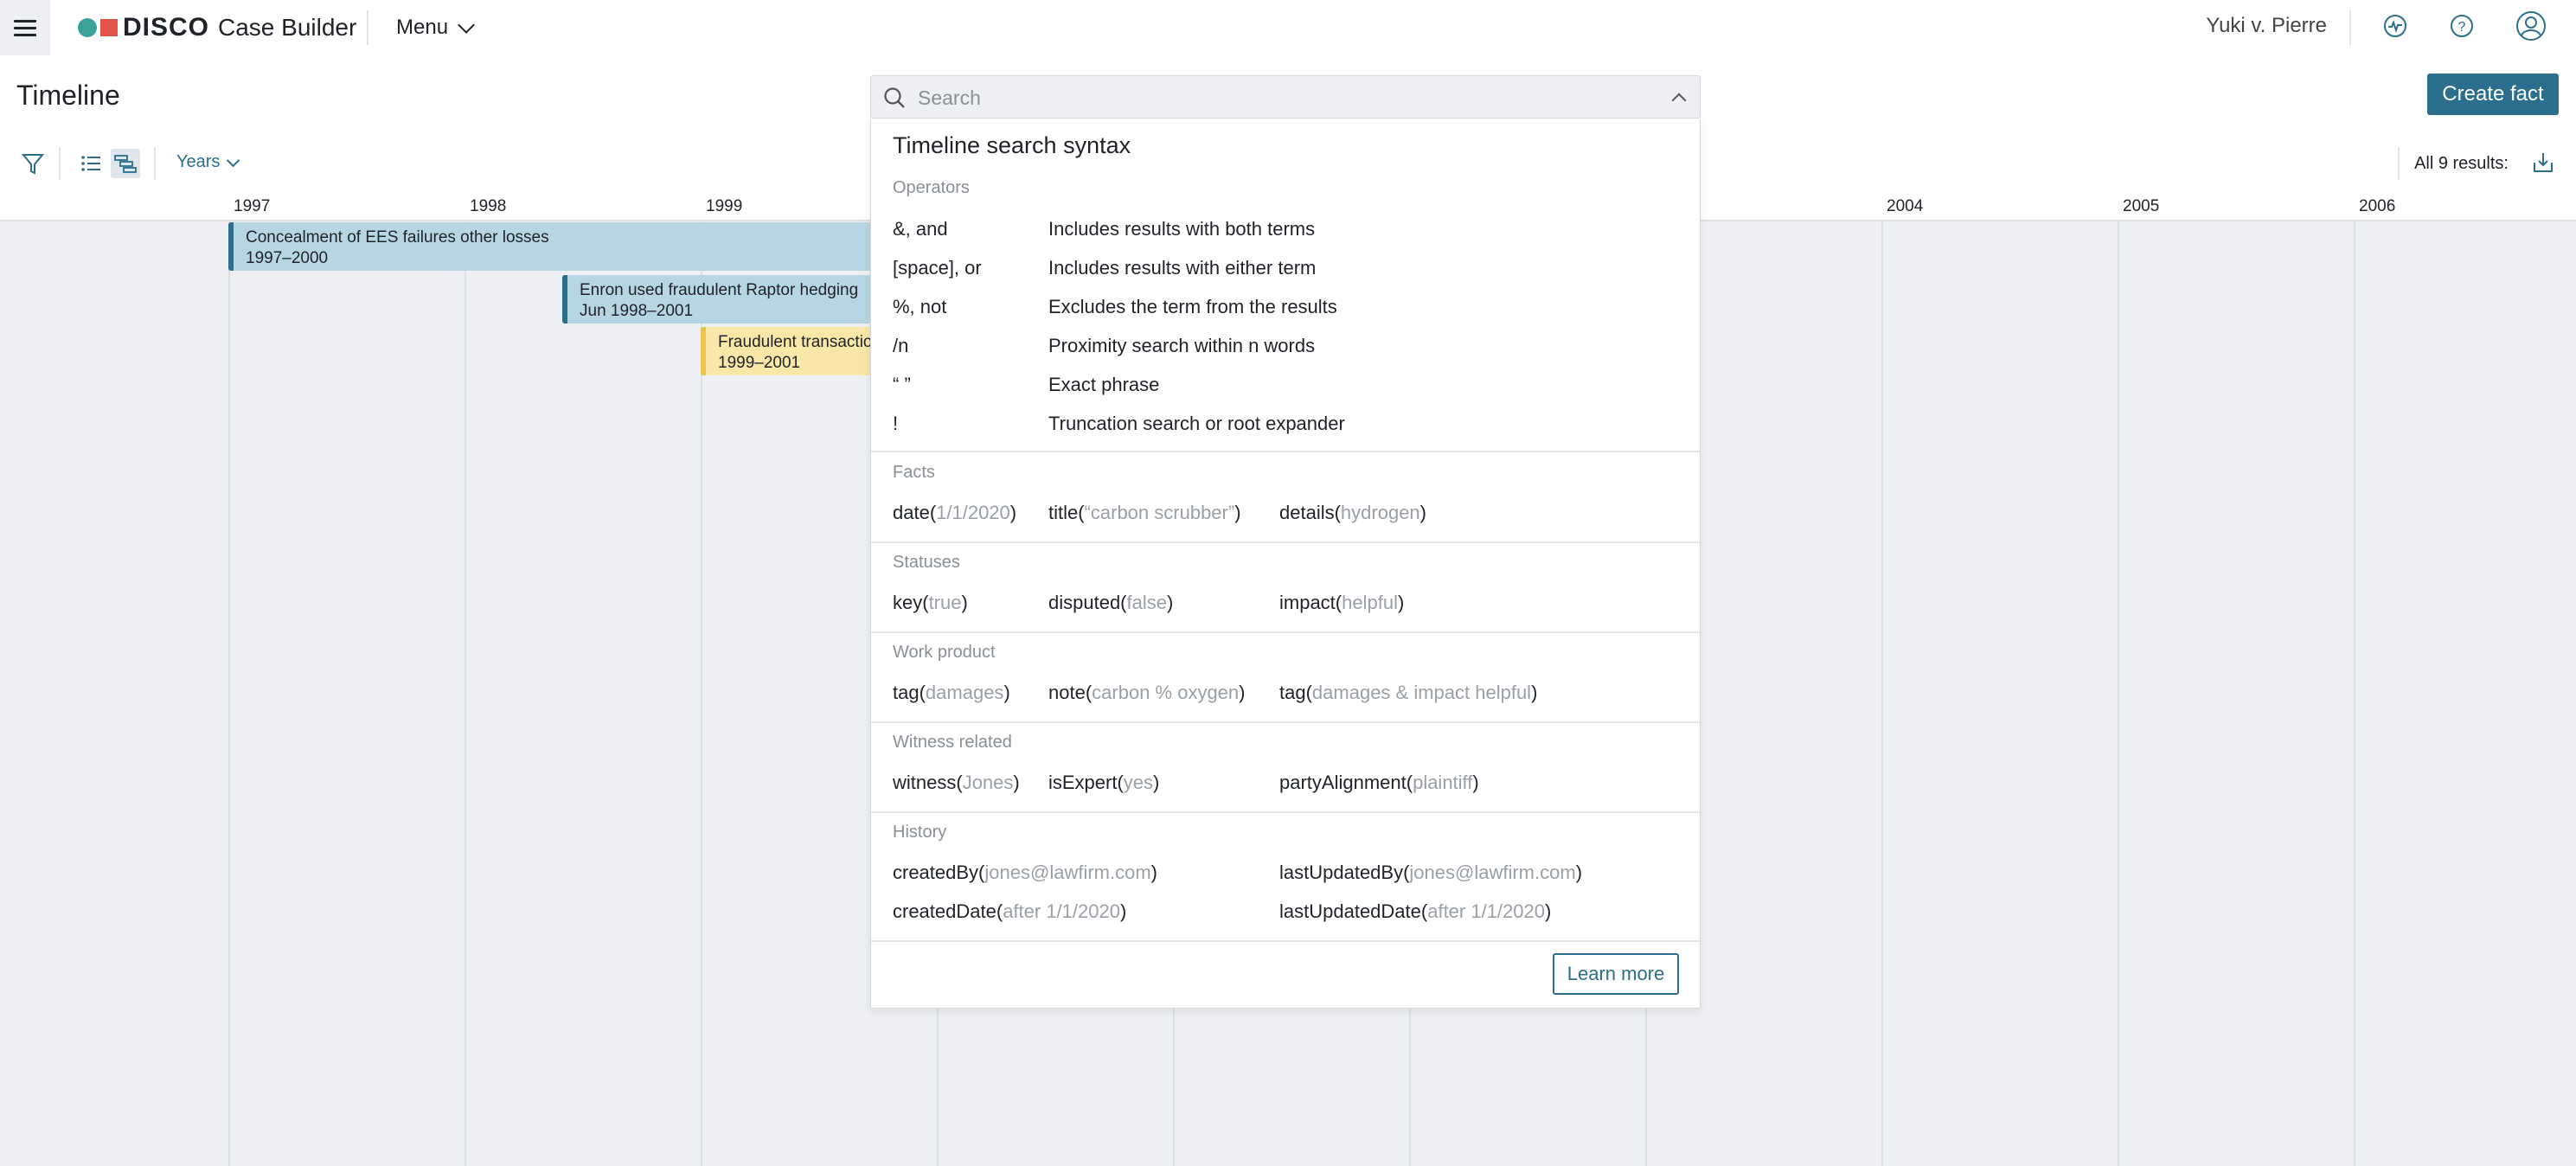  I want to click on app-logo: DISCO Case Builder, so click(217, 27).